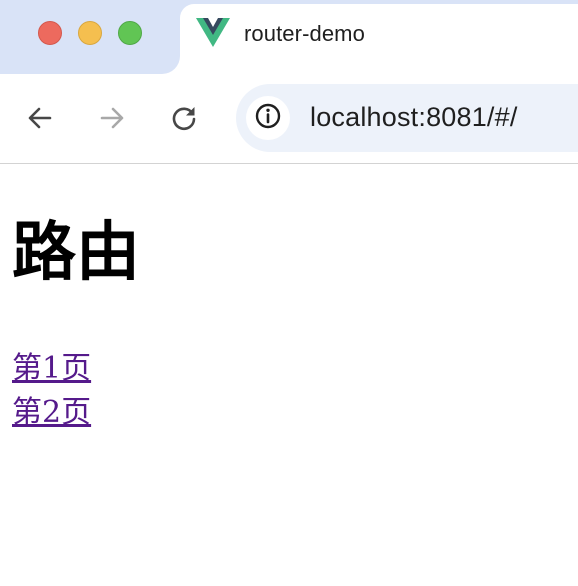 The height and width of the screenshot is (586, 578). What do you see at coordinates (50, 33) in the screenshot?
I see `window-close-button` at bounding box center [50, 33].